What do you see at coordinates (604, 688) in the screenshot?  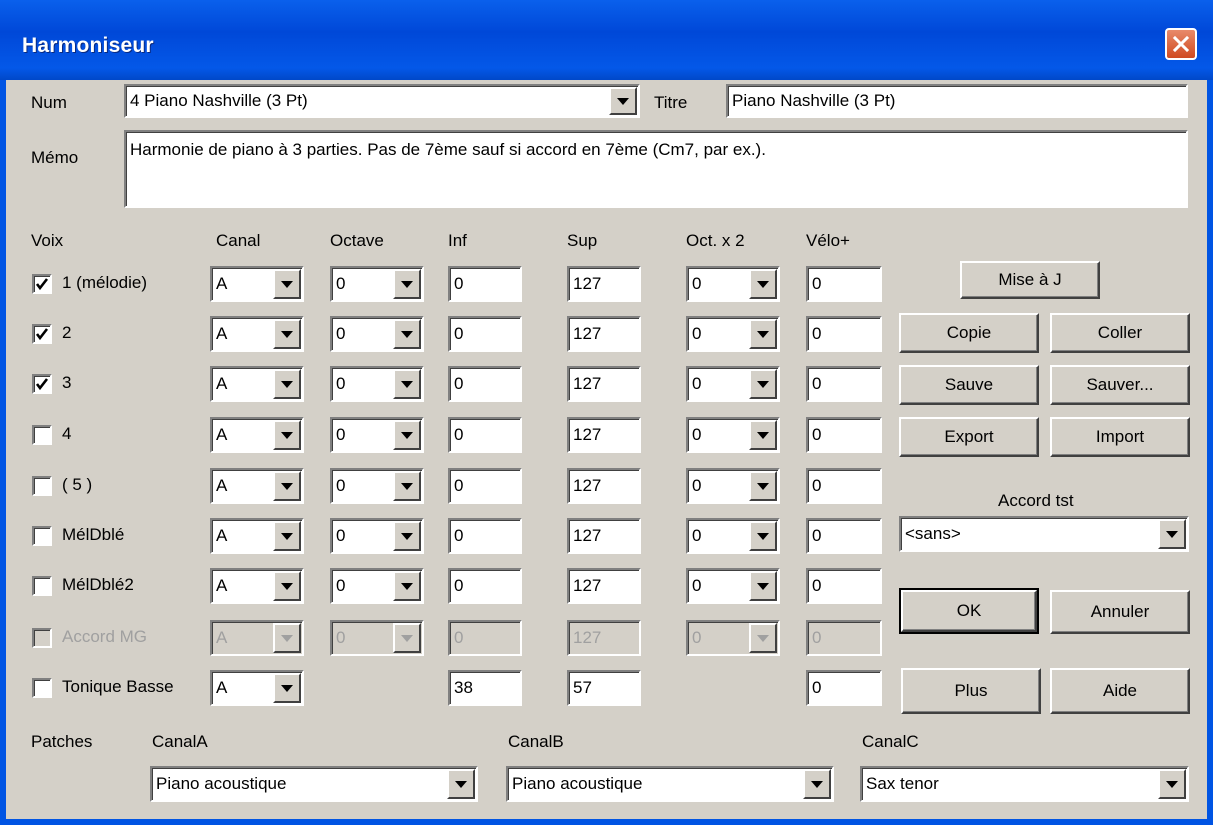 I see `sup-input: 57` at bounding box center [604, 688].